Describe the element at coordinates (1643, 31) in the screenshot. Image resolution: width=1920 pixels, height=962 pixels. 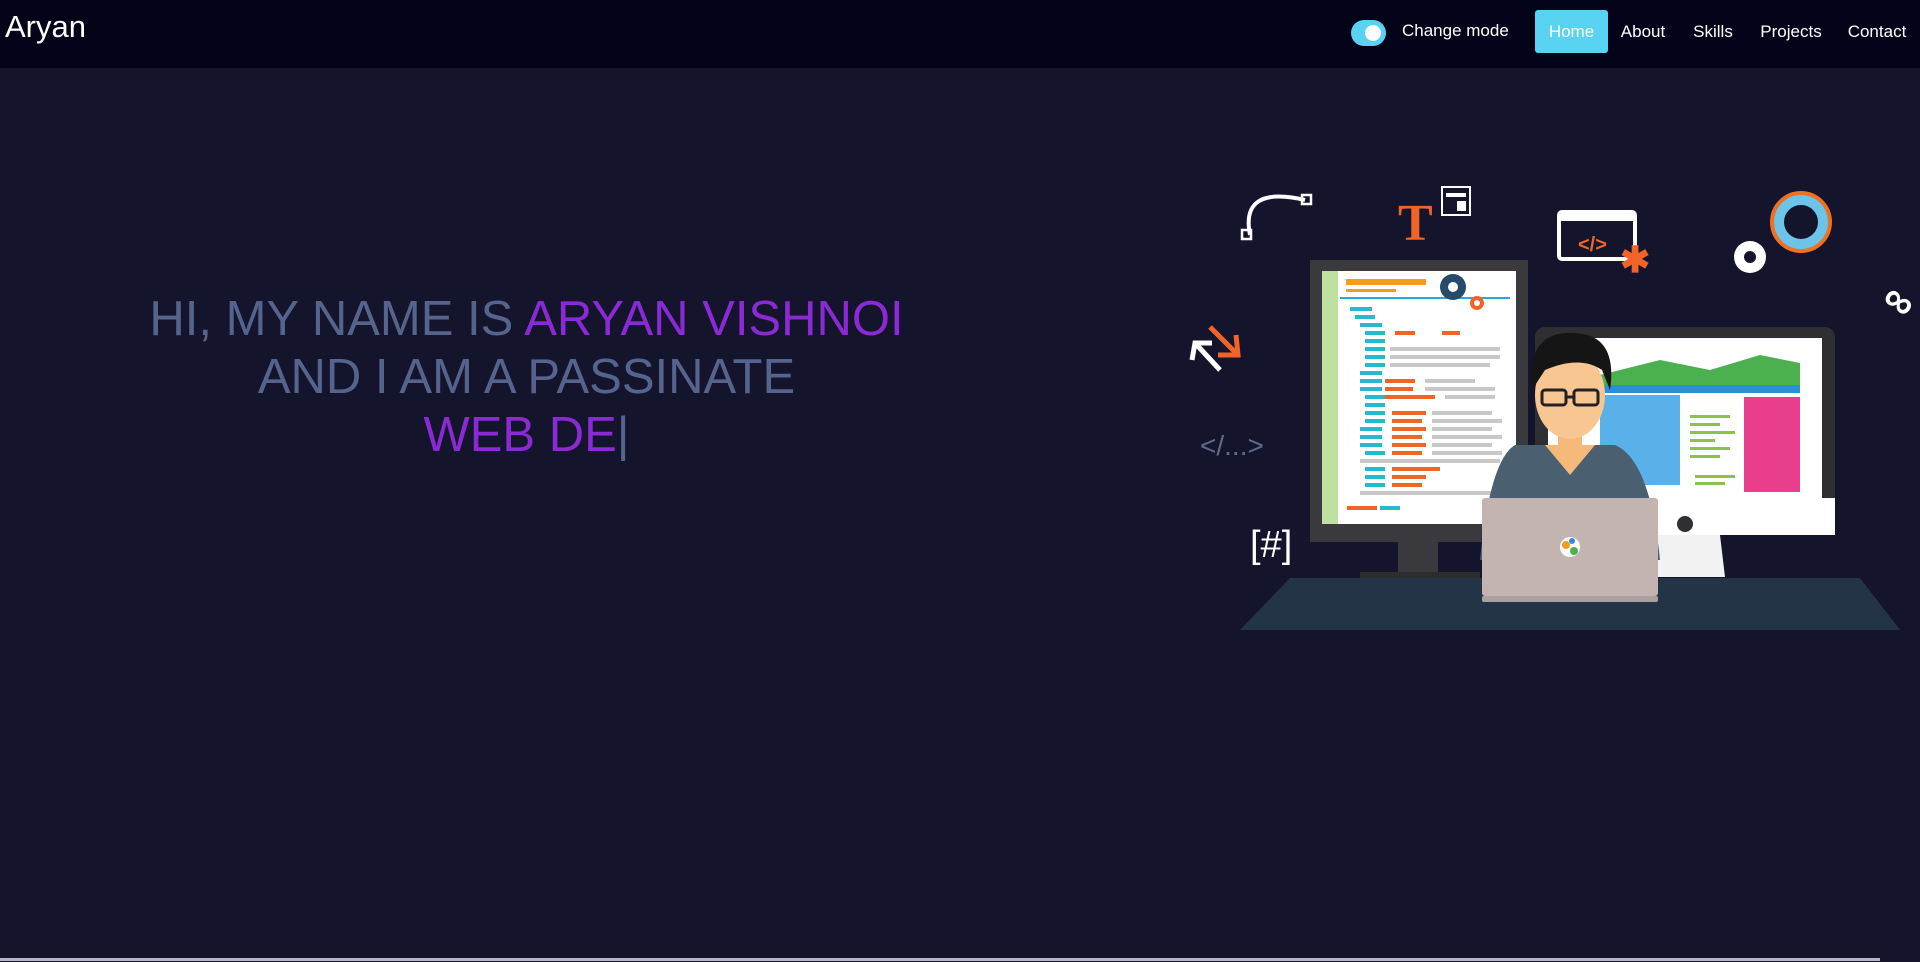
I see `nav-about: About` at that location.